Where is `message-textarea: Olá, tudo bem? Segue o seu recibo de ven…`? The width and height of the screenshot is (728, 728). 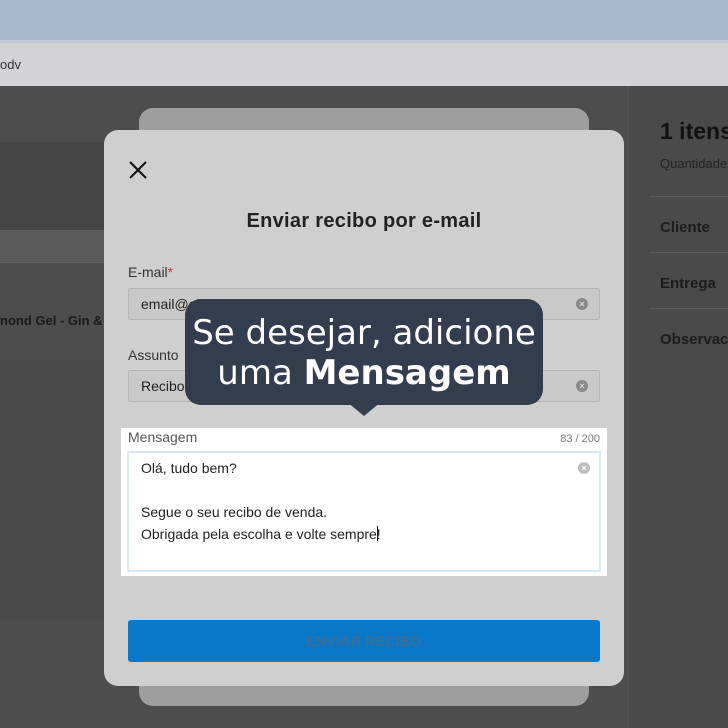
message-textarea: Olá, tudo bem? Segue o seu recibo de ven… is located at coordinates (364, 511).